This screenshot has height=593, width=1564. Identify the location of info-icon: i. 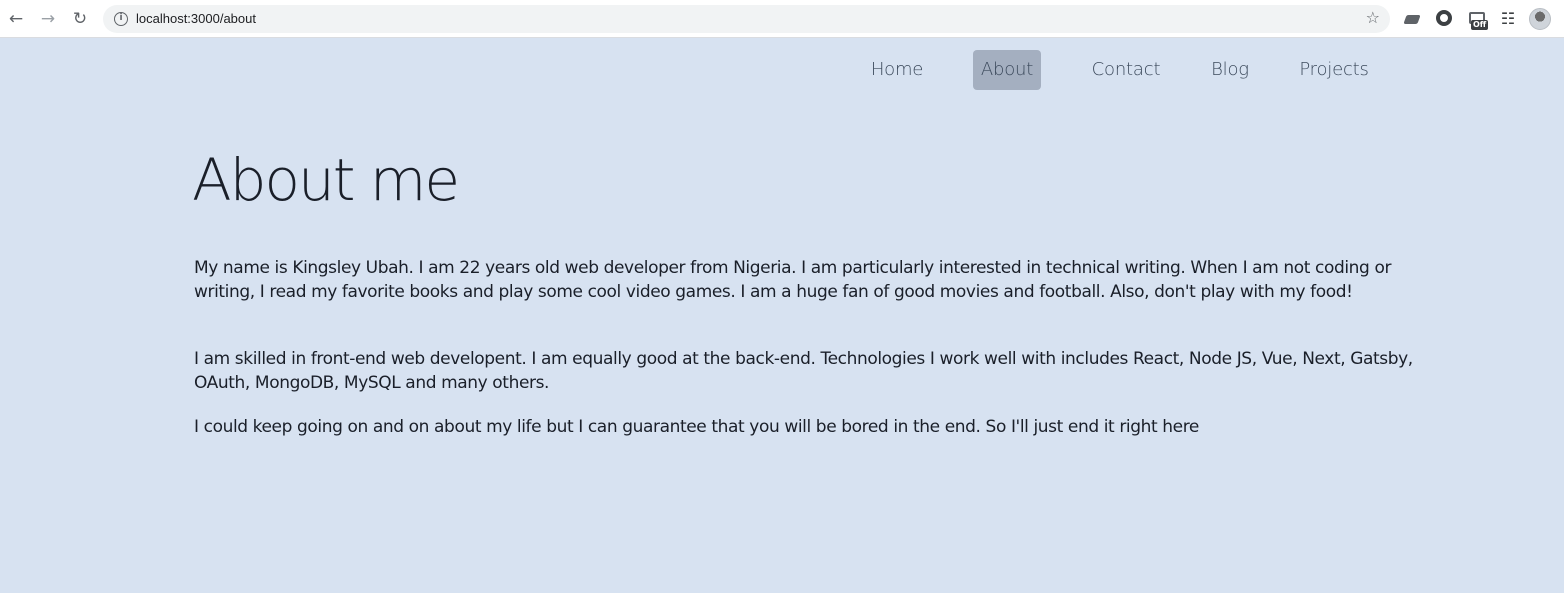
(121, 19).